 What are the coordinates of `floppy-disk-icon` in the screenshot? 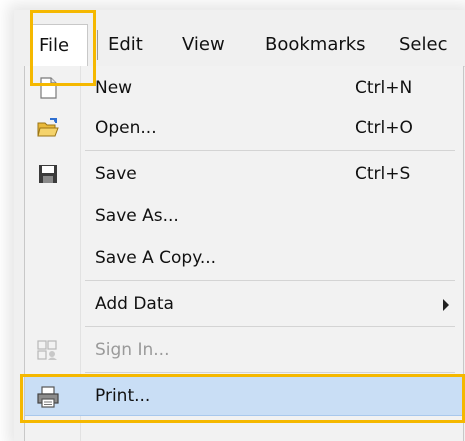 It's located at (48, 174).